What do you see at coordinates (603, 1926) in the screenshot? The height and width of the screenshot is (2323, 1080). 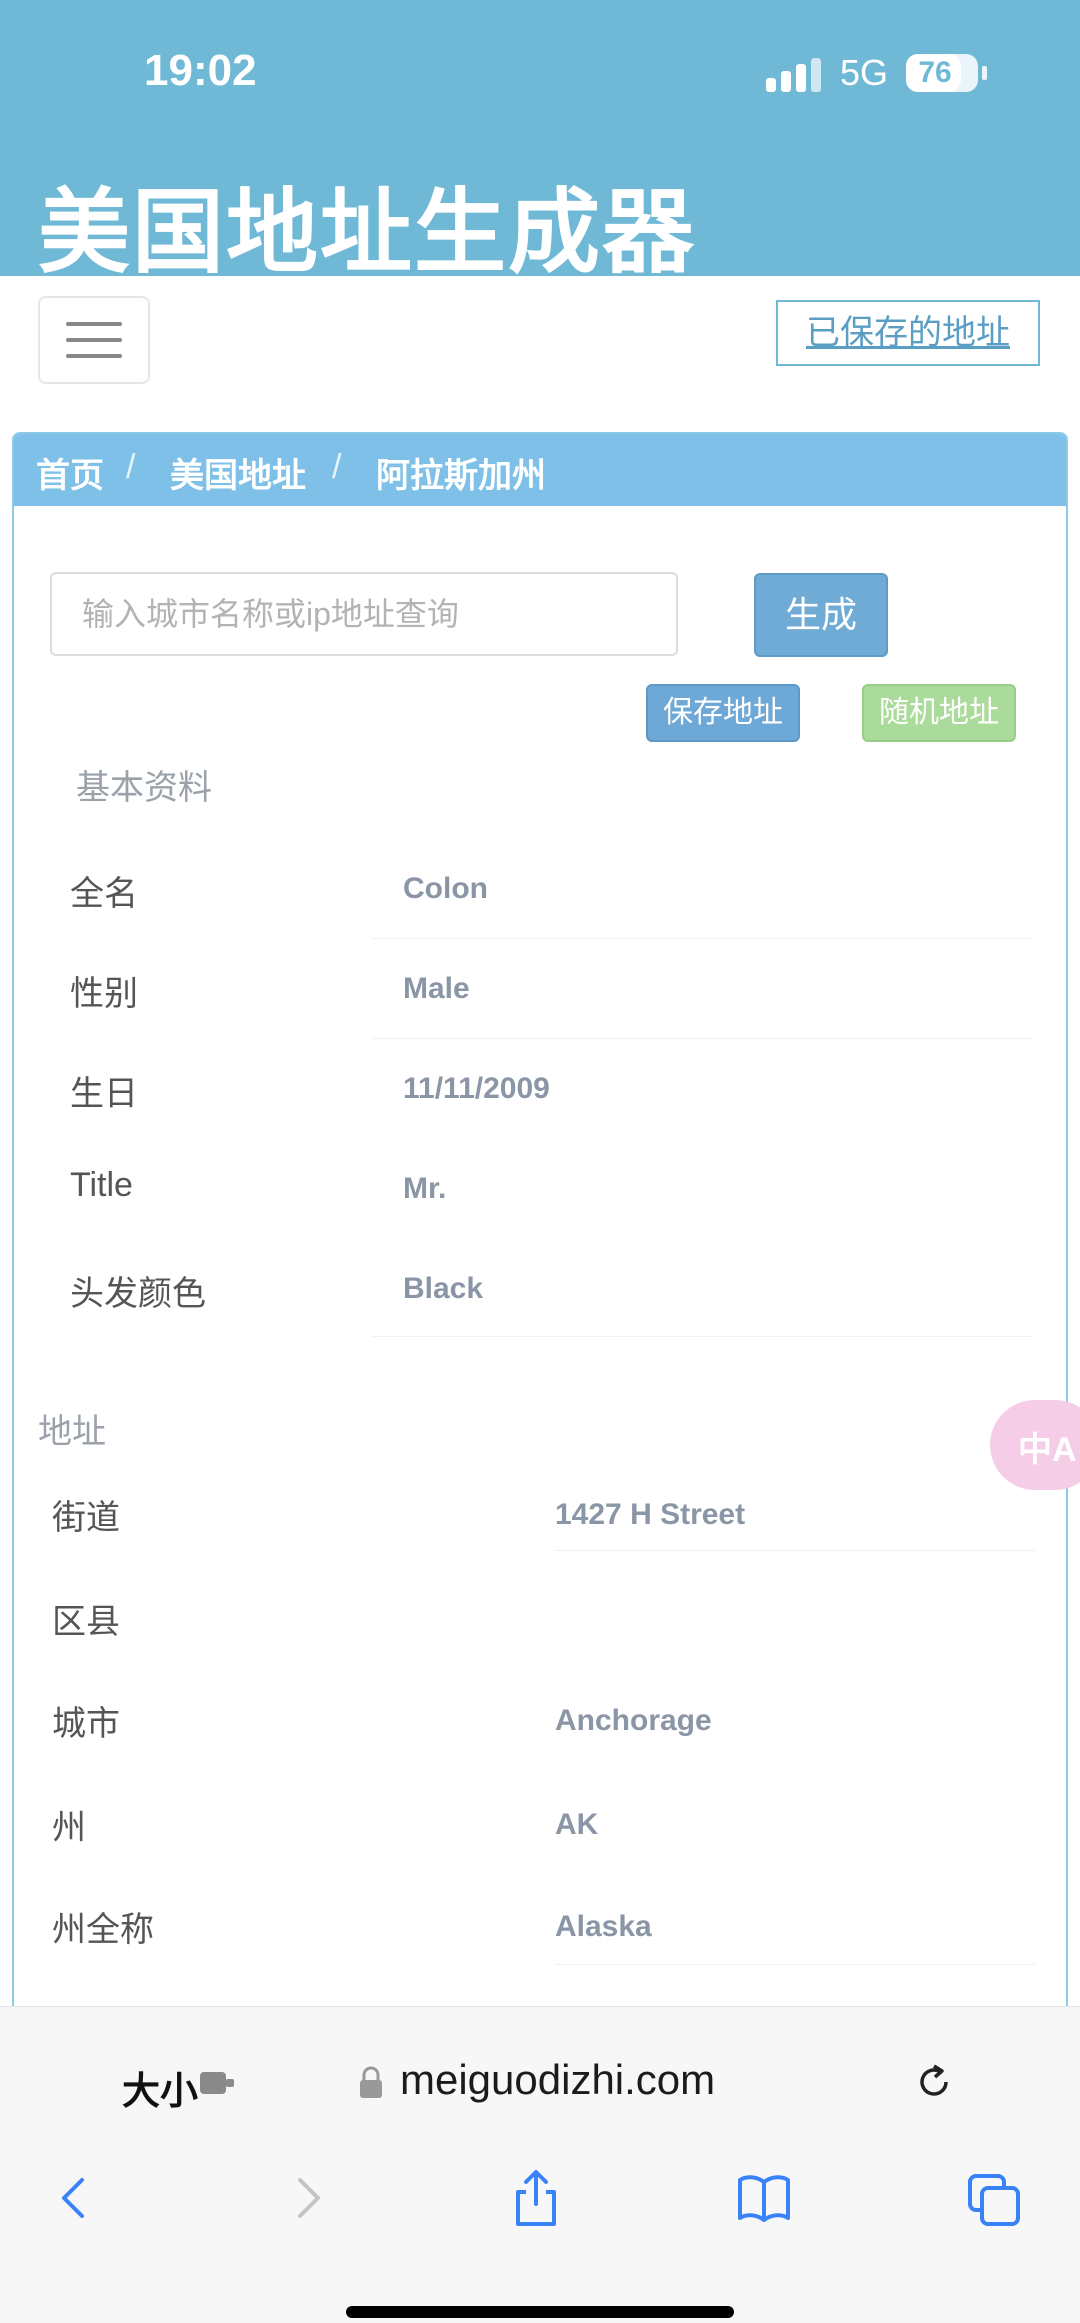 I see `state-fullname-value: Alaska` at bounding box center [603, 1926].